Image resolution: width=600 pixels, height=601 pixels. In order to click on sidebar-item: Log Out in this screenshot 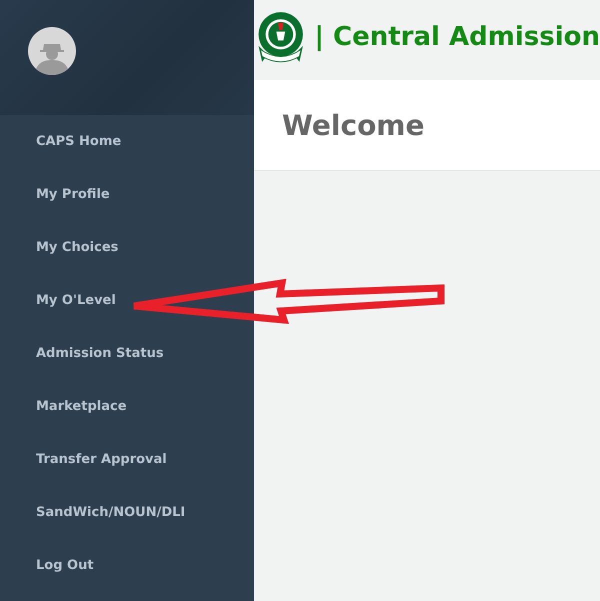, I will do `click(127, 573)`.